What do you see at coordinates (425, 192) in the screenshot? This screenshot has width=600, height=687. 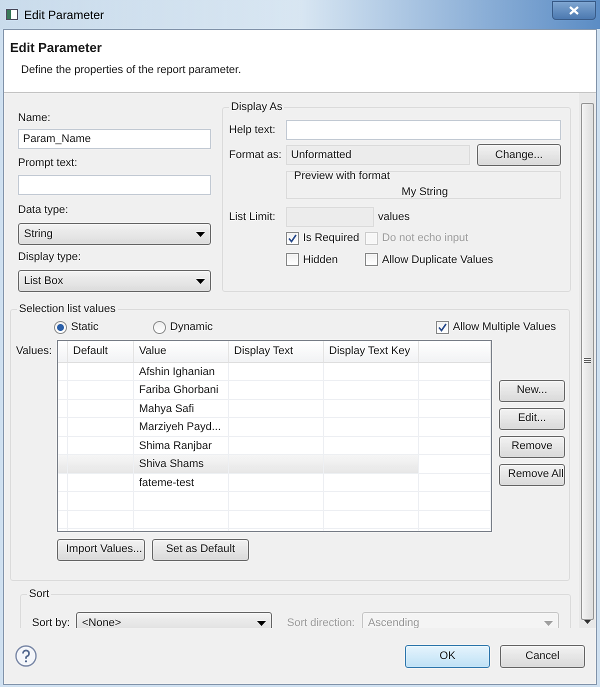 I see `preview-value: My String` at bounding box center [425, 192].